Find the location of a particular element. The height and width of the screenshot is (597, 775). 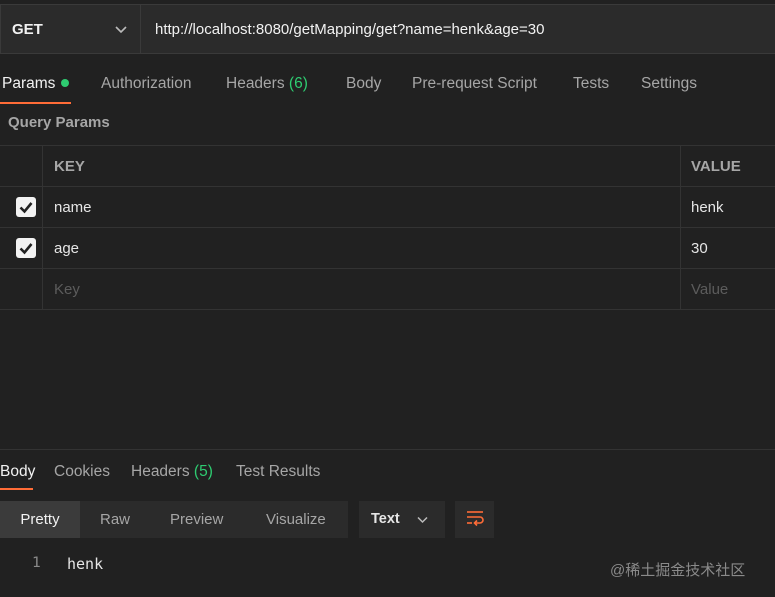

param-key-cell: name is located at coordinates (362, 207).